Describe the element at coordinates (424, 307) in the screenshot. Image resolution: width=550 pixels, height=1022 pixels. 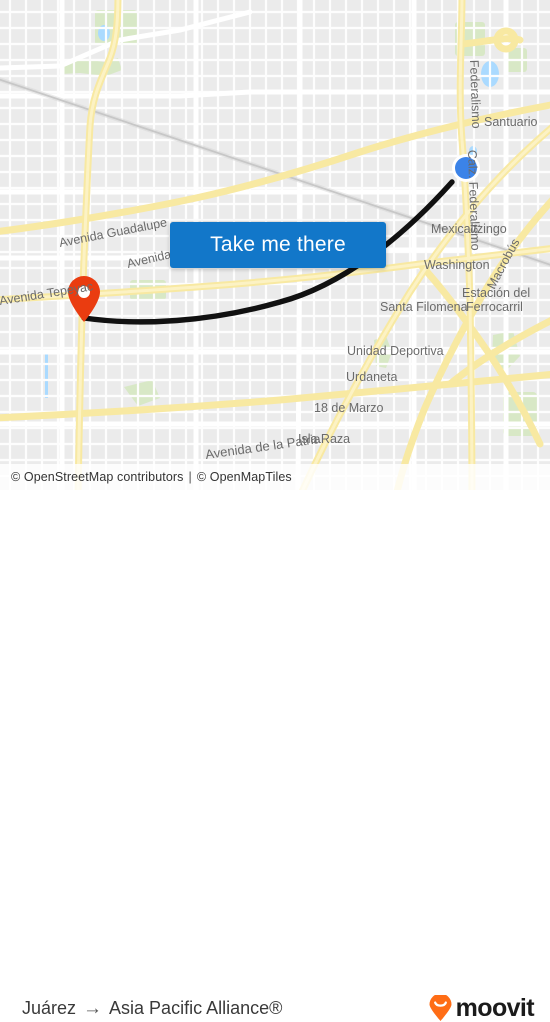
I see `map-label: Santa Filomena` at that location.